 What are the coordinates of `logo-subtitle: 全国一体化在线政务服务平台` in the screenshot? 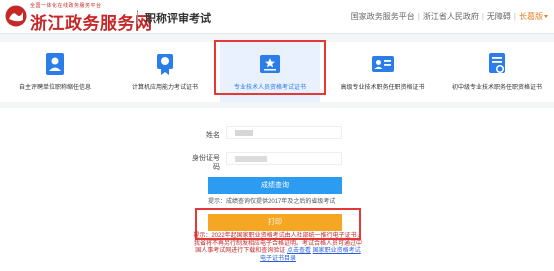 It's located at (66, 6).